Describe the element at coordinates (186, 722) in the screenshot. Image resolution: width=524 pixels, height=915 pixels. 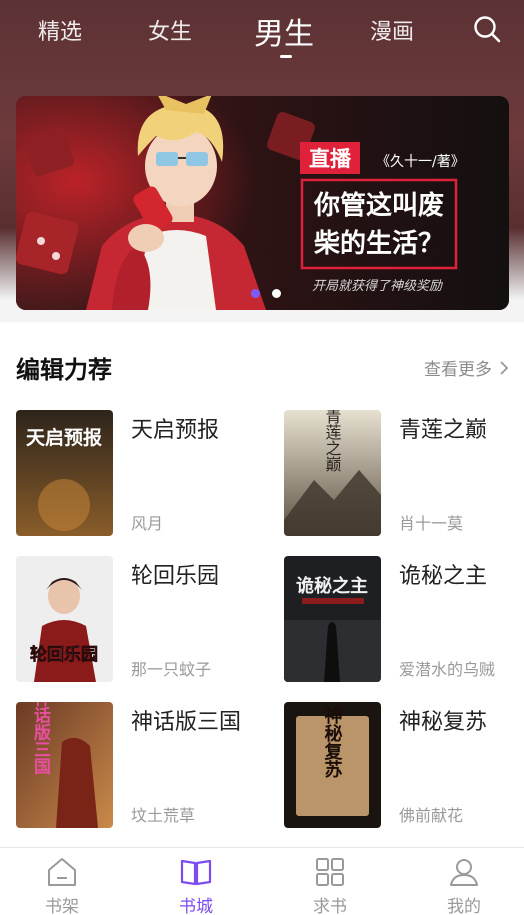
I see `book-title: 神话版三国` at that location.